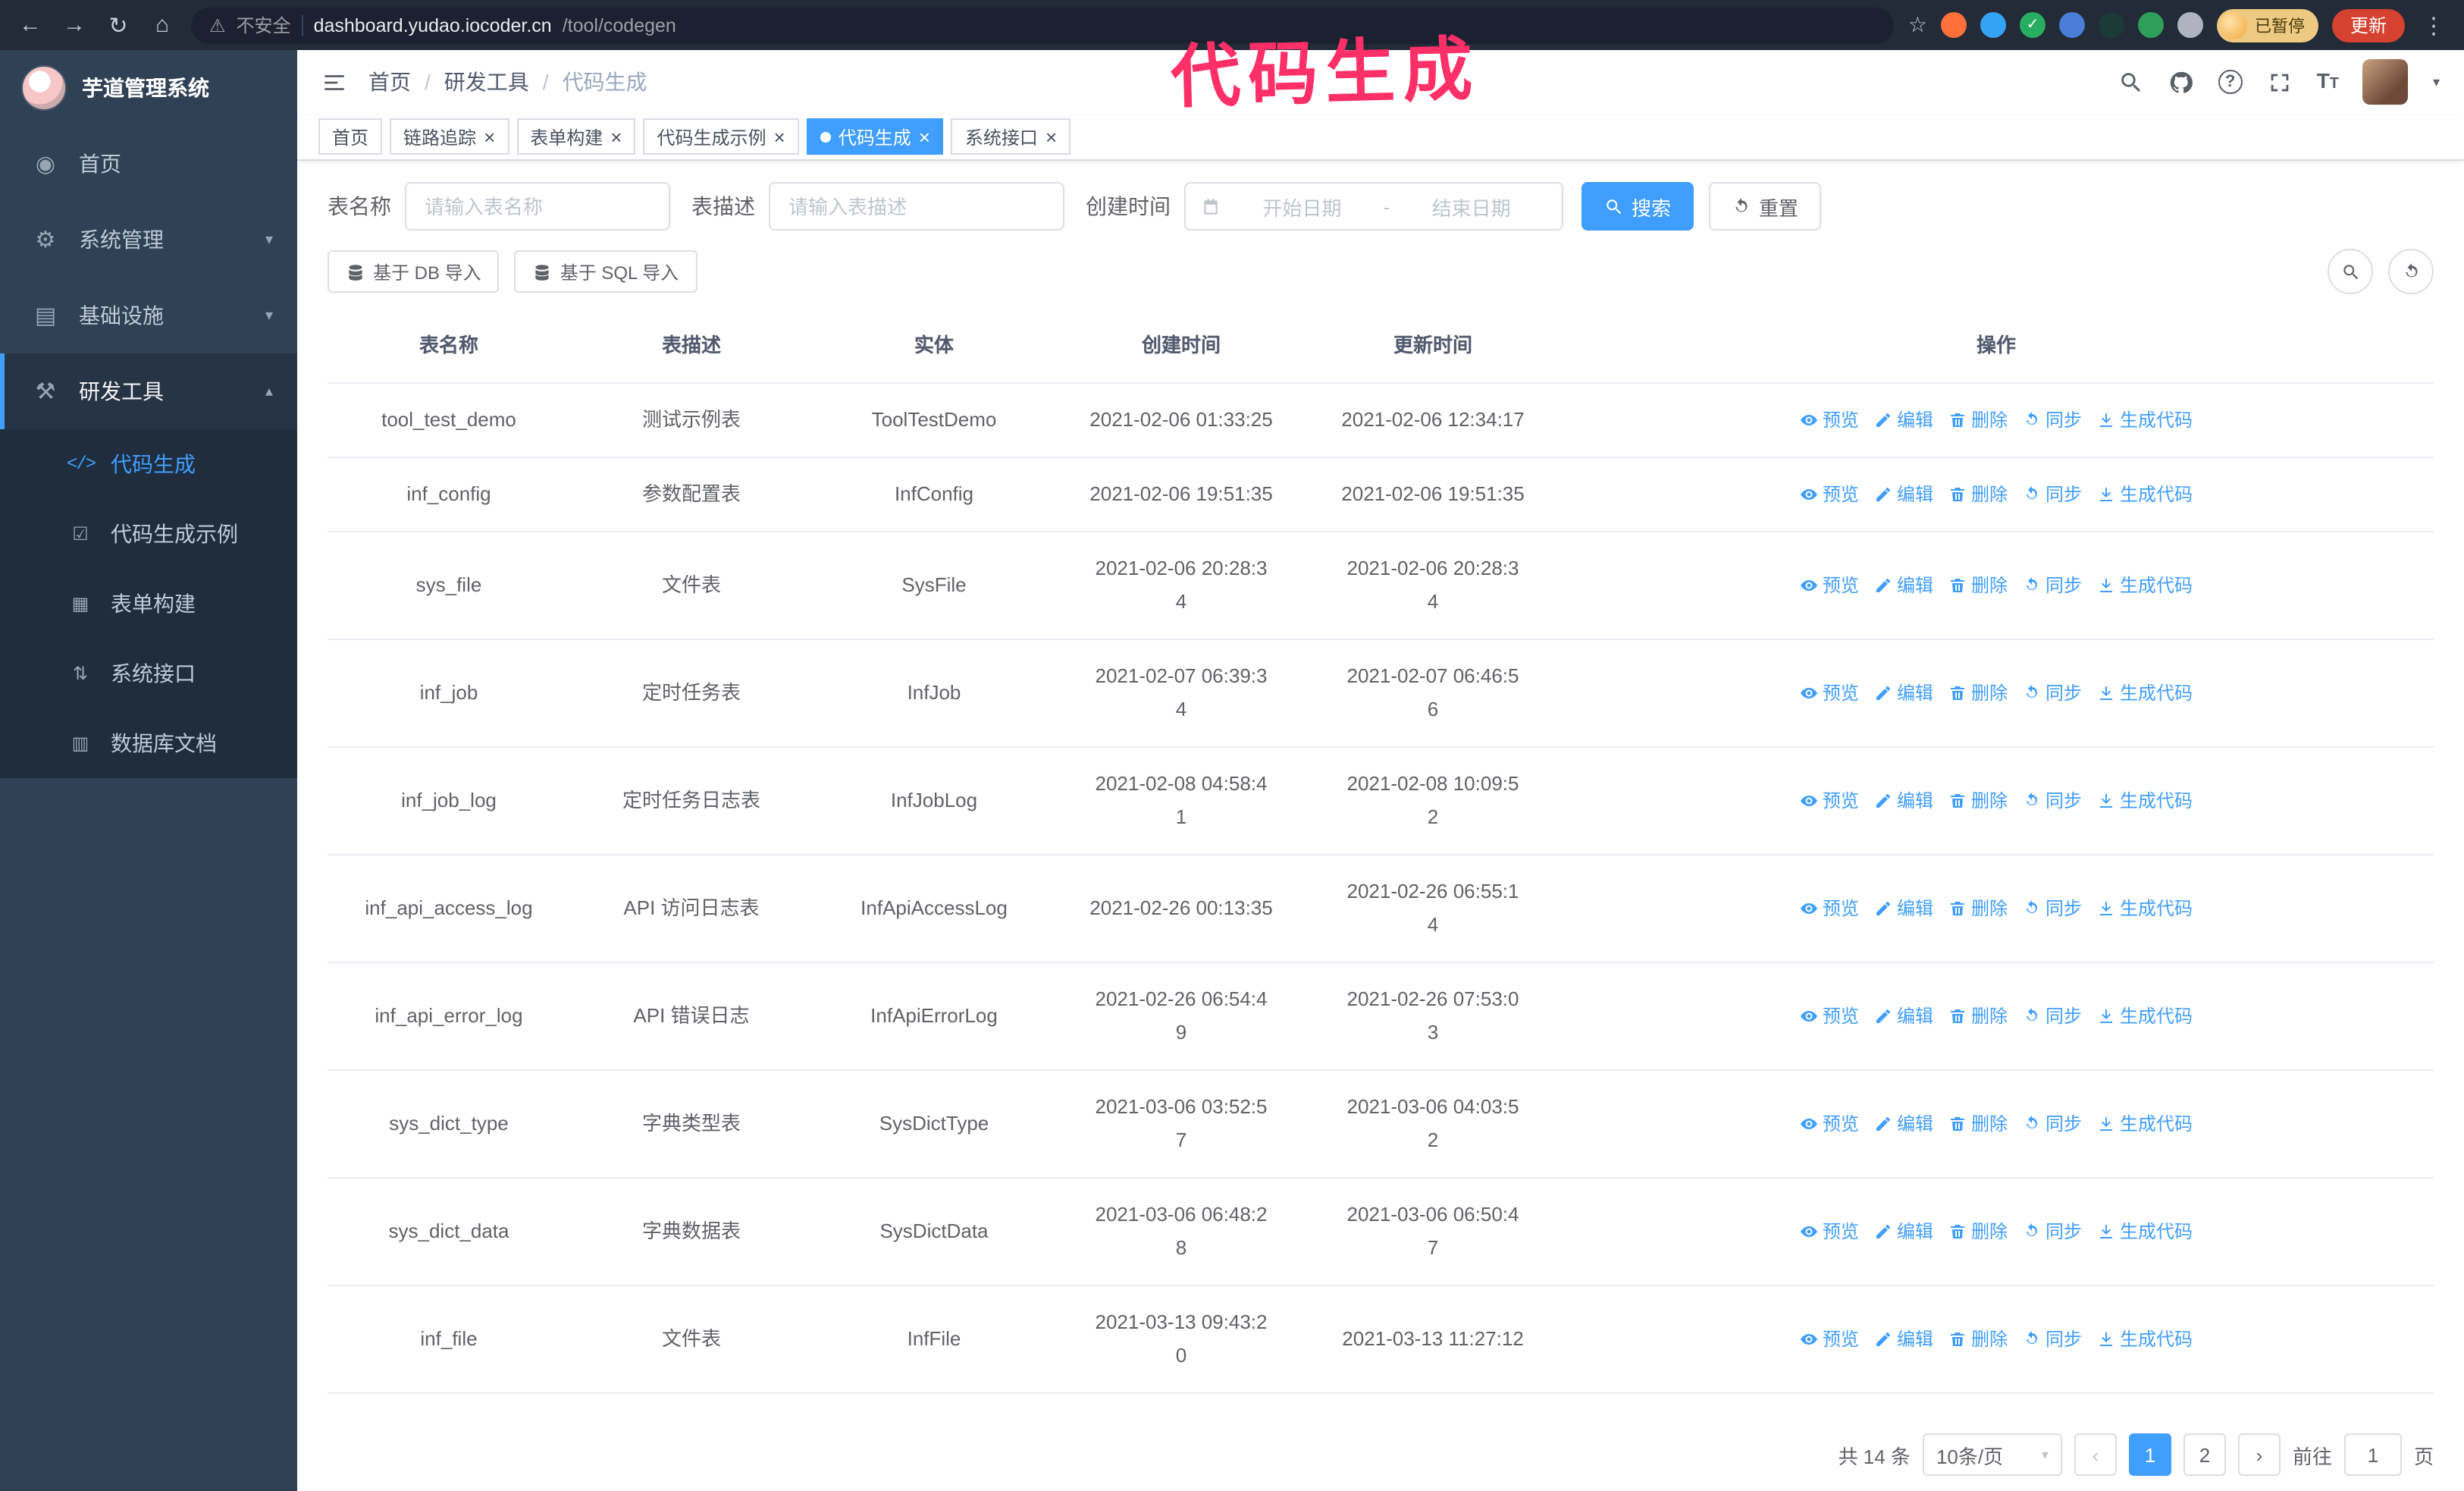 This screenshot has width=2464, height=1491. Describe the element at coordinates (2131, 83) in the screenshot. I see `search-icon` at that location.